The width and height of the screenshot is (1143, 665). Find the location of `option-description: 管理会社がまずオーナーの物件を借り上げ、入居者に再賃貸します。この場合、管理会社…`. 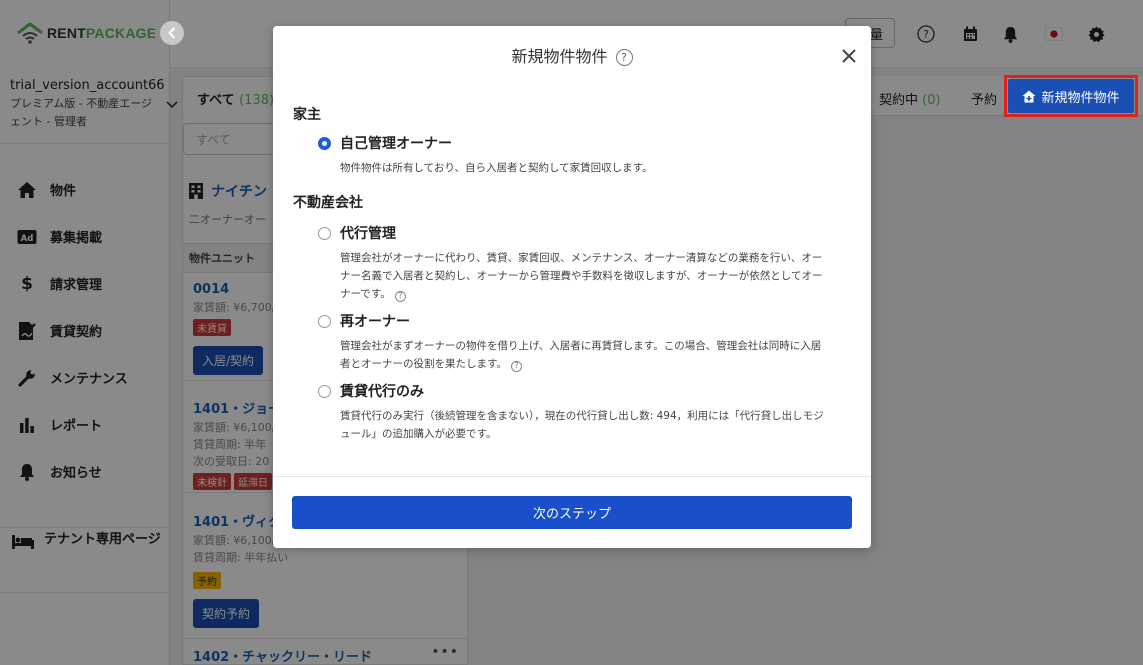

option-description: 管理会社がまずオーナーの物件を借り上げ、入居者に再賃貸します。この場合、管理会社… is located at coordinates (581, 356).